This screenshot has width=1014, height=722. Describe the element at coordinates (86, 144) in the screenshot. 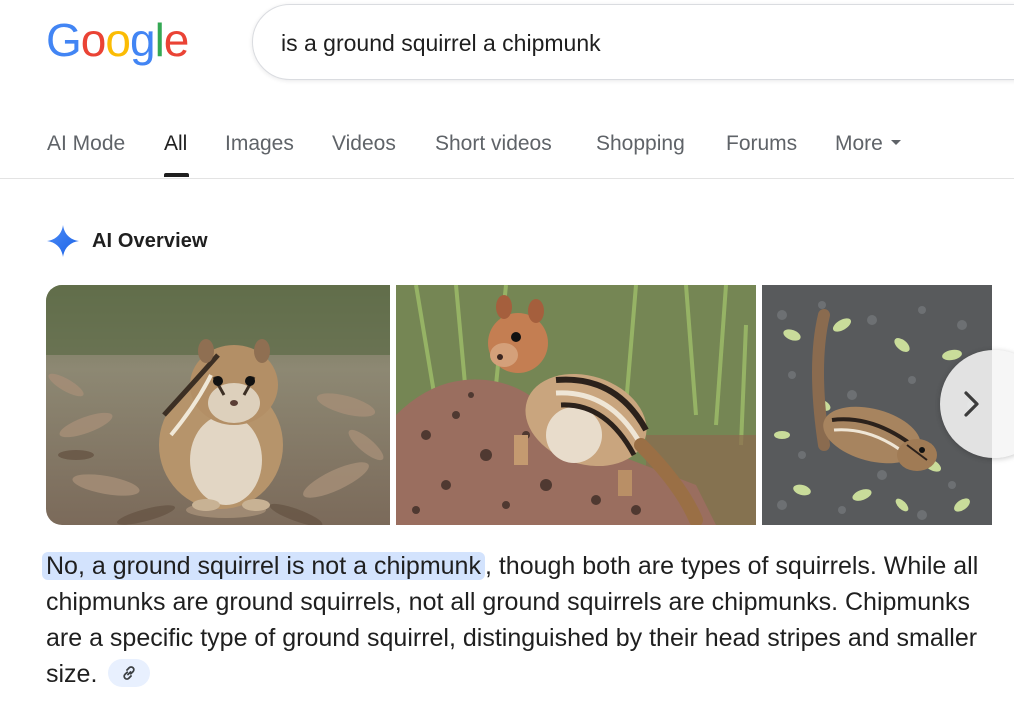

I see `tab-ai-mode: AI Mode` at that location.